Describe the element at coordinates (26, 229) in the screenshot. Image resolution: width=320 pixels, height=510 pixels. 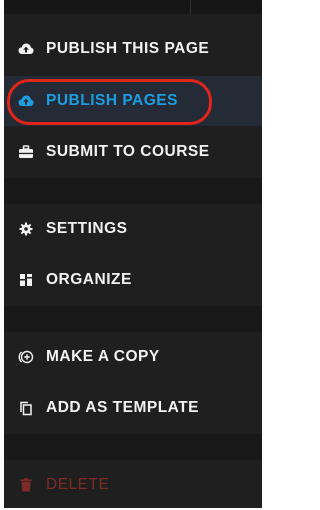
I see `gear-icon` at that location.